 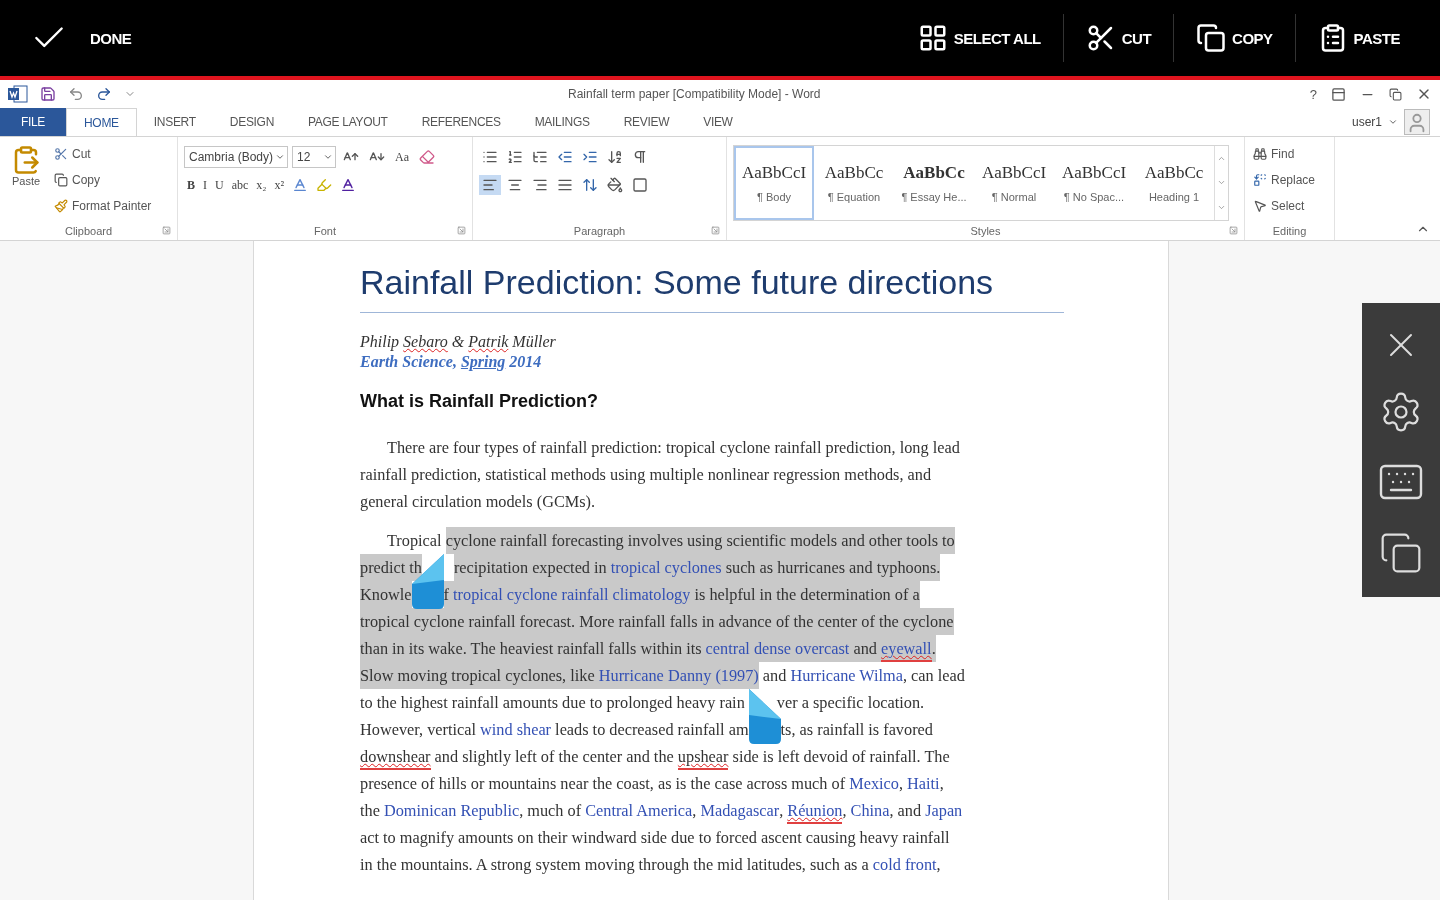 What do you see at coordinates (840, 757) in the screenshot?
I see `text-run: side is left devoid of rainfall. The` at bounding box center [840, 757].